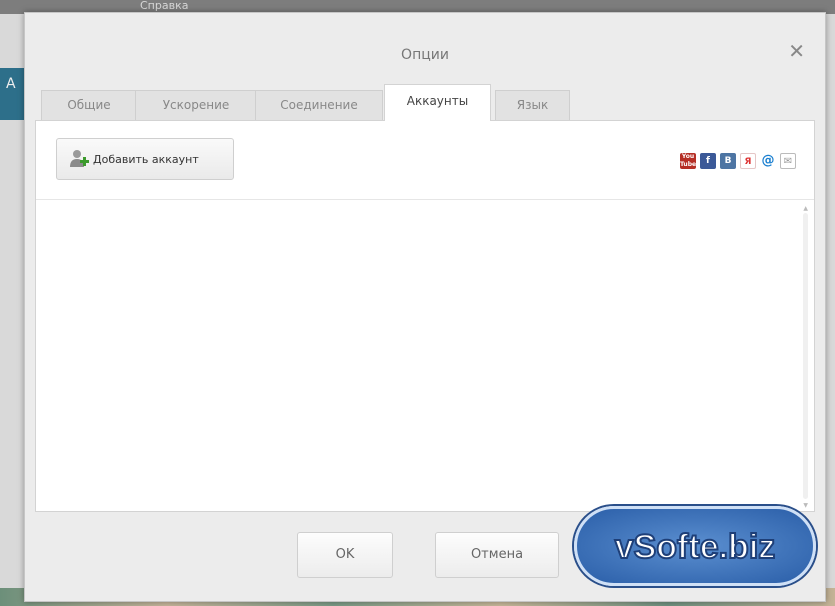 The height and width of the screenshot is (606, 835). Describe the element at coordinates (688, 161) in the screenshot. I see `youtube-icon: You Tube` at that location.